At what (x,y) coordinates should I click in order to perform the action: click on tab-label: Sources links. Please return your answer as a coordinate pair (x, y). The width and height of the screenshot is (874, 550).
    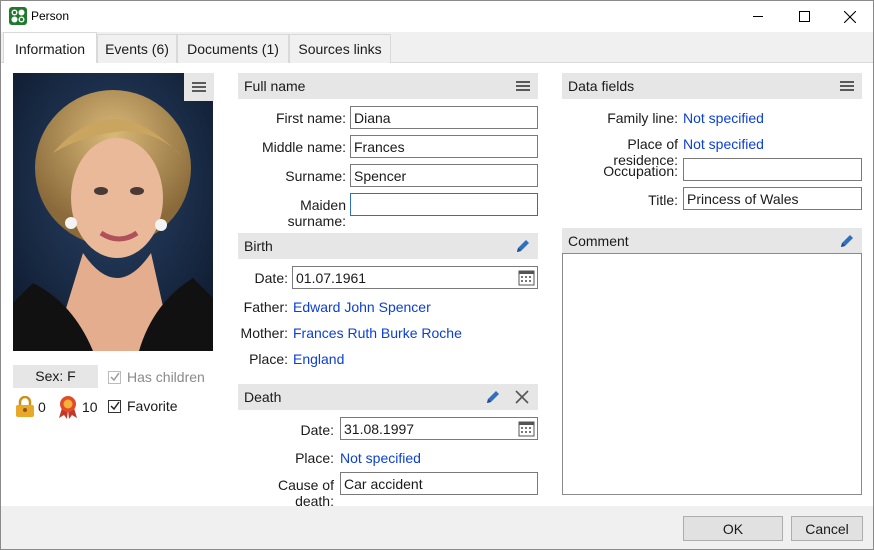
    Looking at the image, I should click on (340, 49).